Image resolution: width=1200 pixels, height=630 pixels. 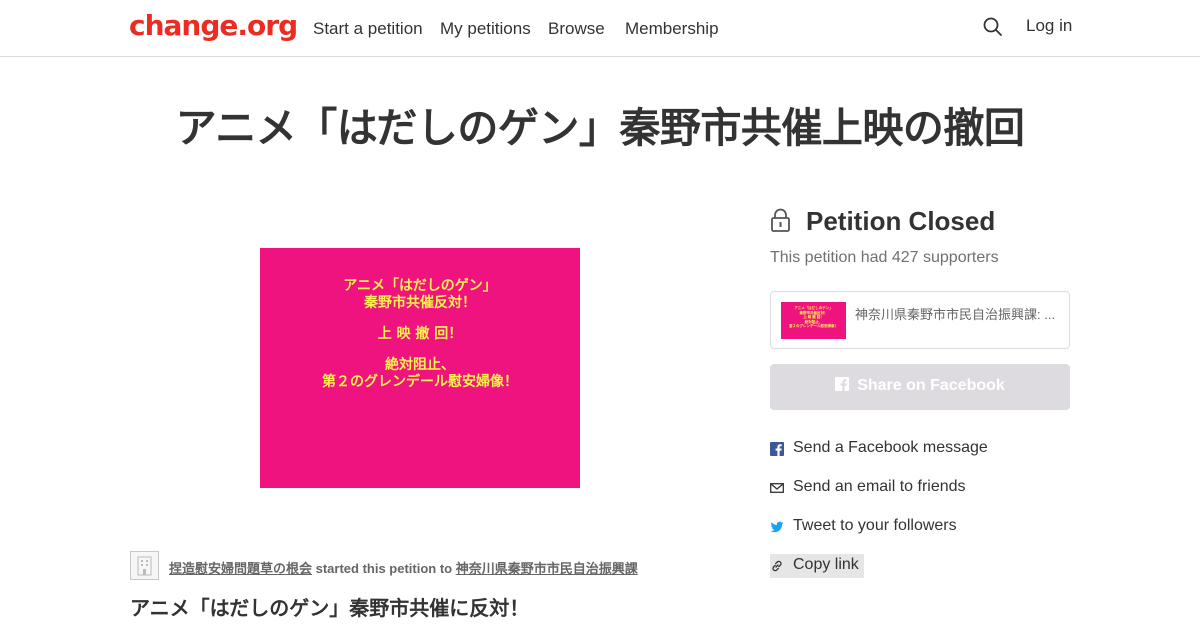 I want to click on twitter-icon, so click(x=777, y=527).